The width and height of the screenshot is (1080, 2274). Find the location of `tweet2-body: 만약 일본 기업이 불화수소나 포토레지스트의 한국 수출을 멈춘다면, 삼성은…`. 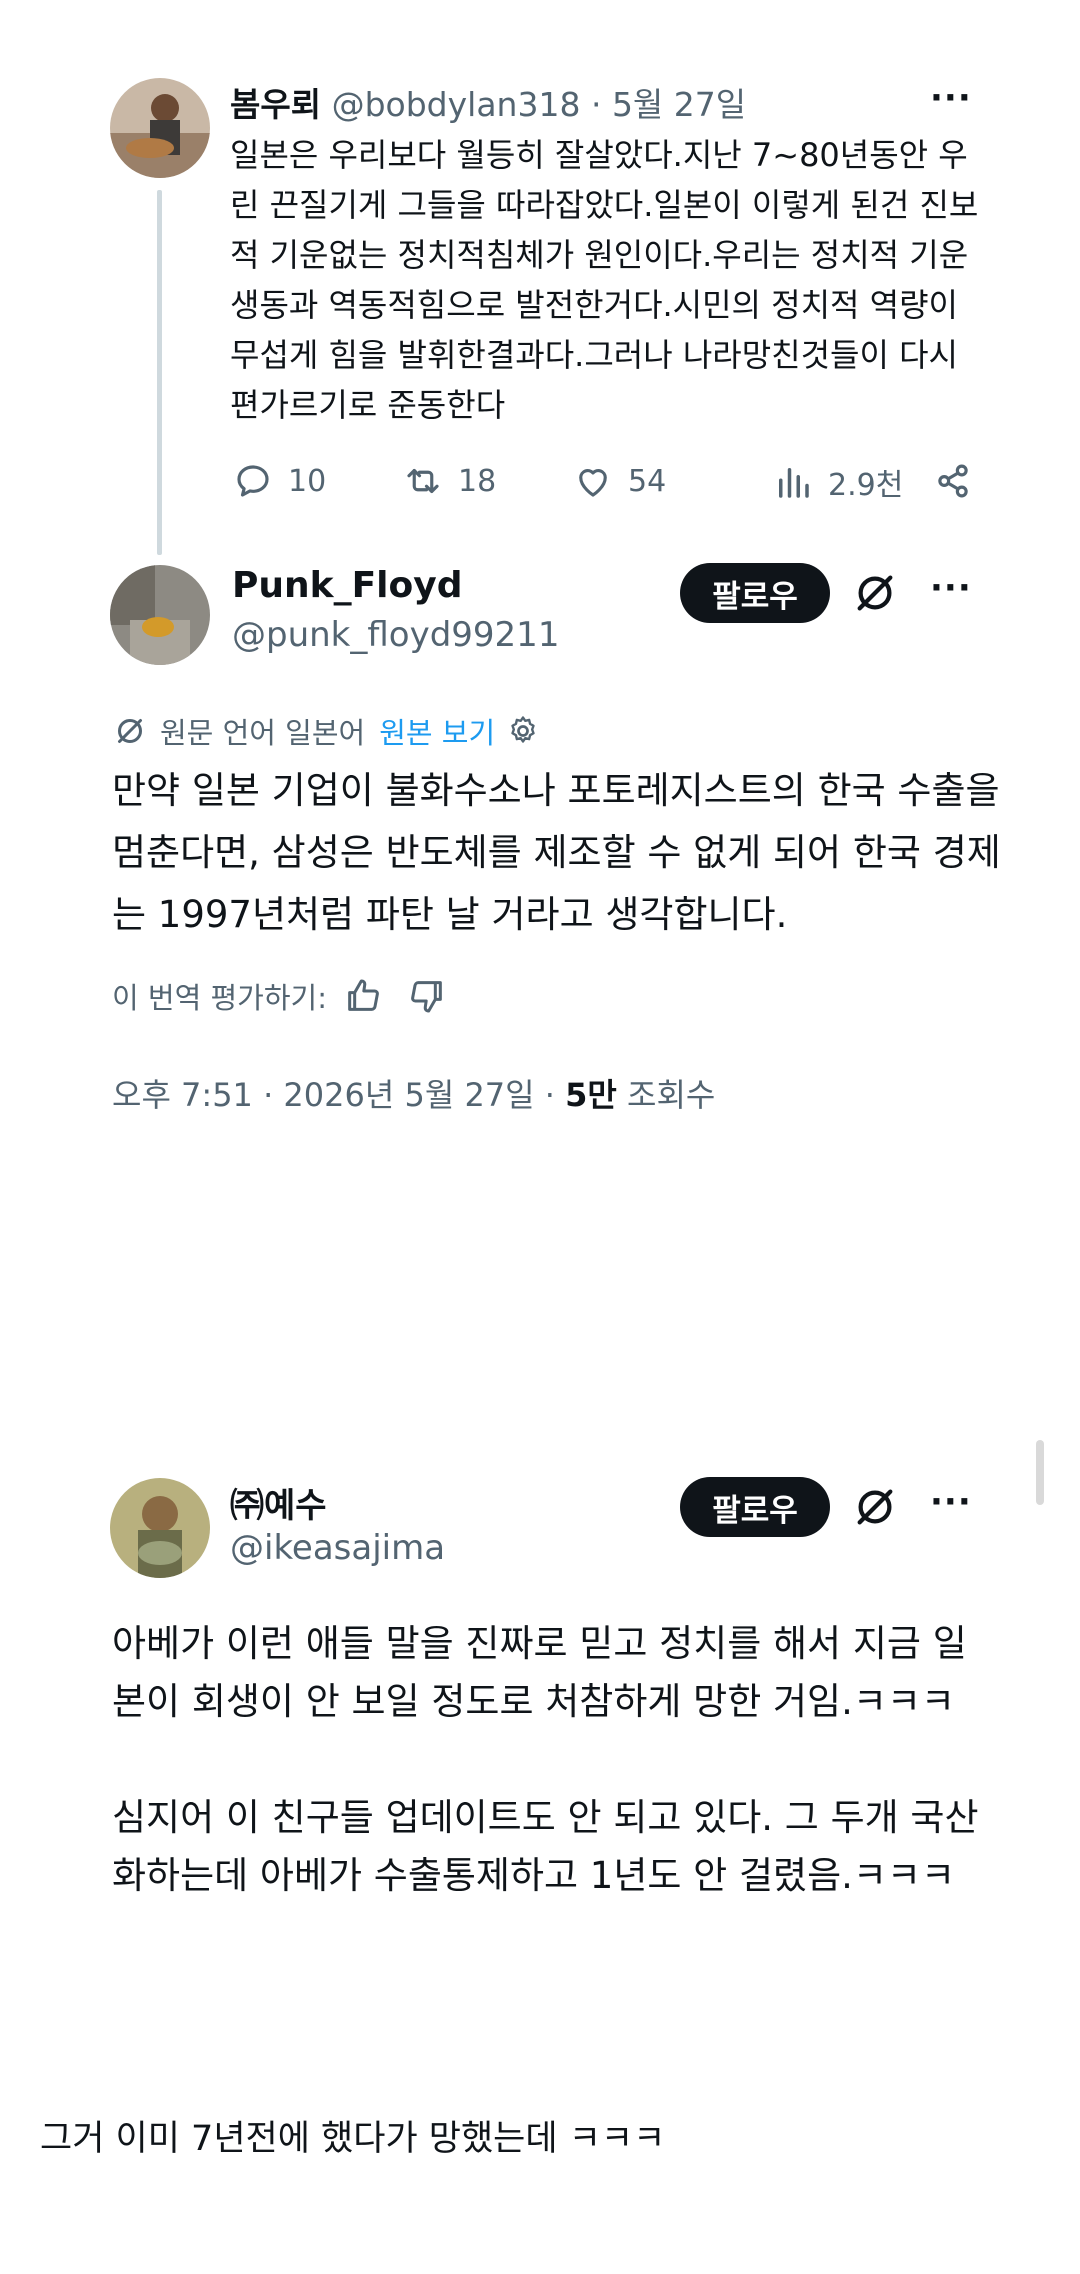

tweet2-body: 만약 일본 기업이 불화수소나 포토레지스트의 한국 수출을 멈춘다면, 삼성은… is located at coordinates (556, 852).